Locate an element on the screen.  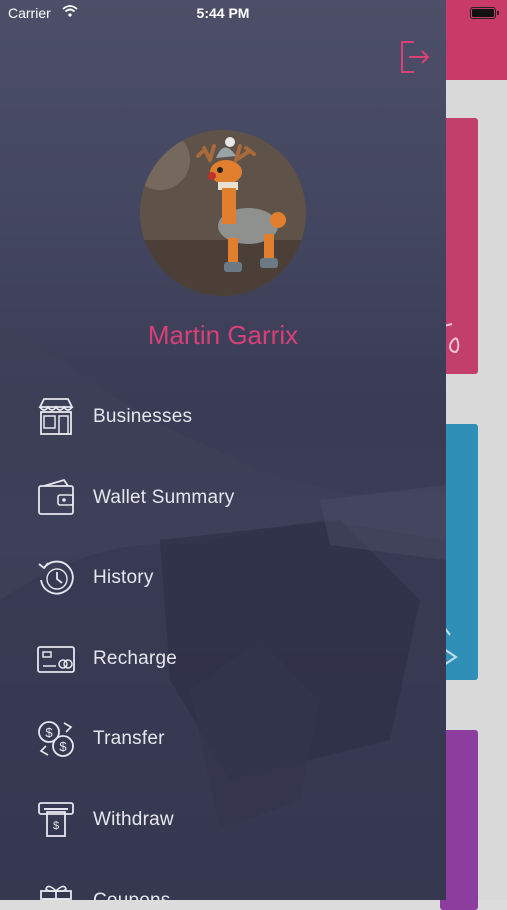
status-bar: Carrier 5:44 PM is located at coordinates (253, 14).